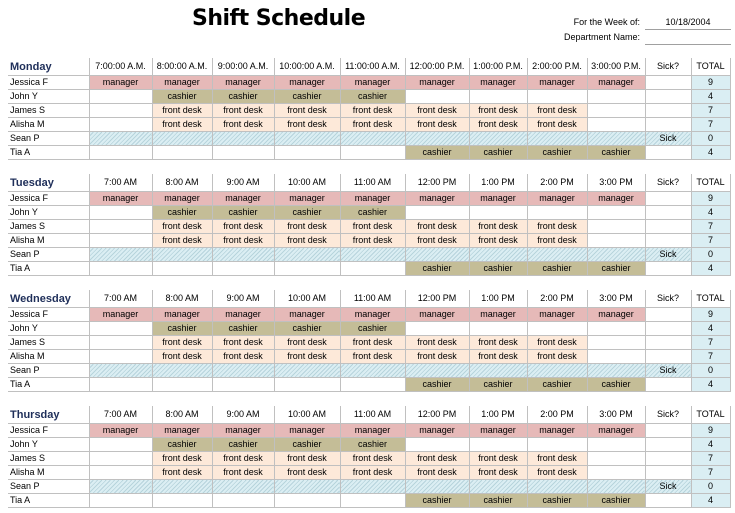 This screenshot has height=513, width=735. I want to click on sick-cell: Sick, so click(668, 486).